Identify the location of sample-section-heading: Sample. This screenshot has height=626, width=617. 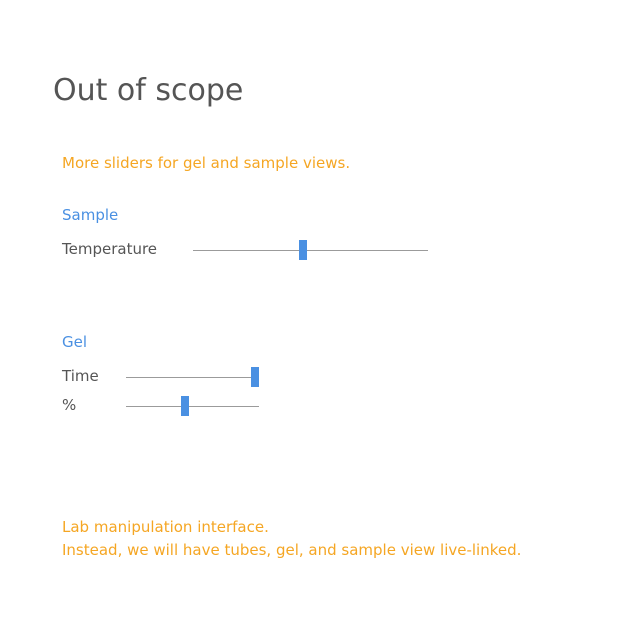
(90, 215).